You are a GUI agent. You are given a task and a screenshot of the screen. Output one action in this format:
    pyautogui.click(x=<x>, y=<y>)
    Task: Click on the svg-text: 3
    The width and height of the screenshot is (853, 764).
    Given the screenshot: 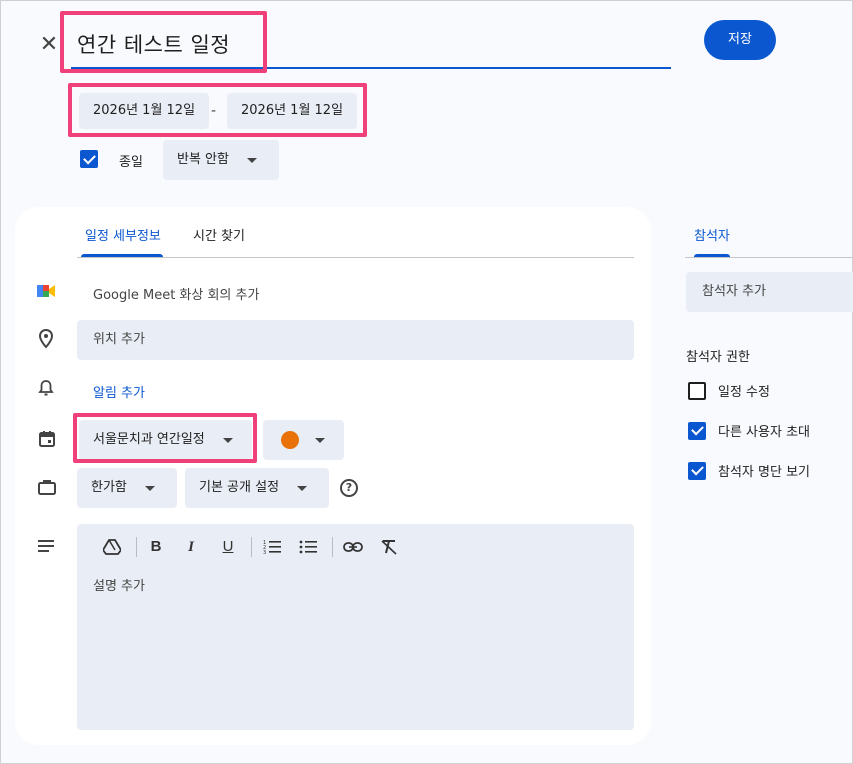 What is the action you would take?
    pyautogui.click(x=264, y=552)
    